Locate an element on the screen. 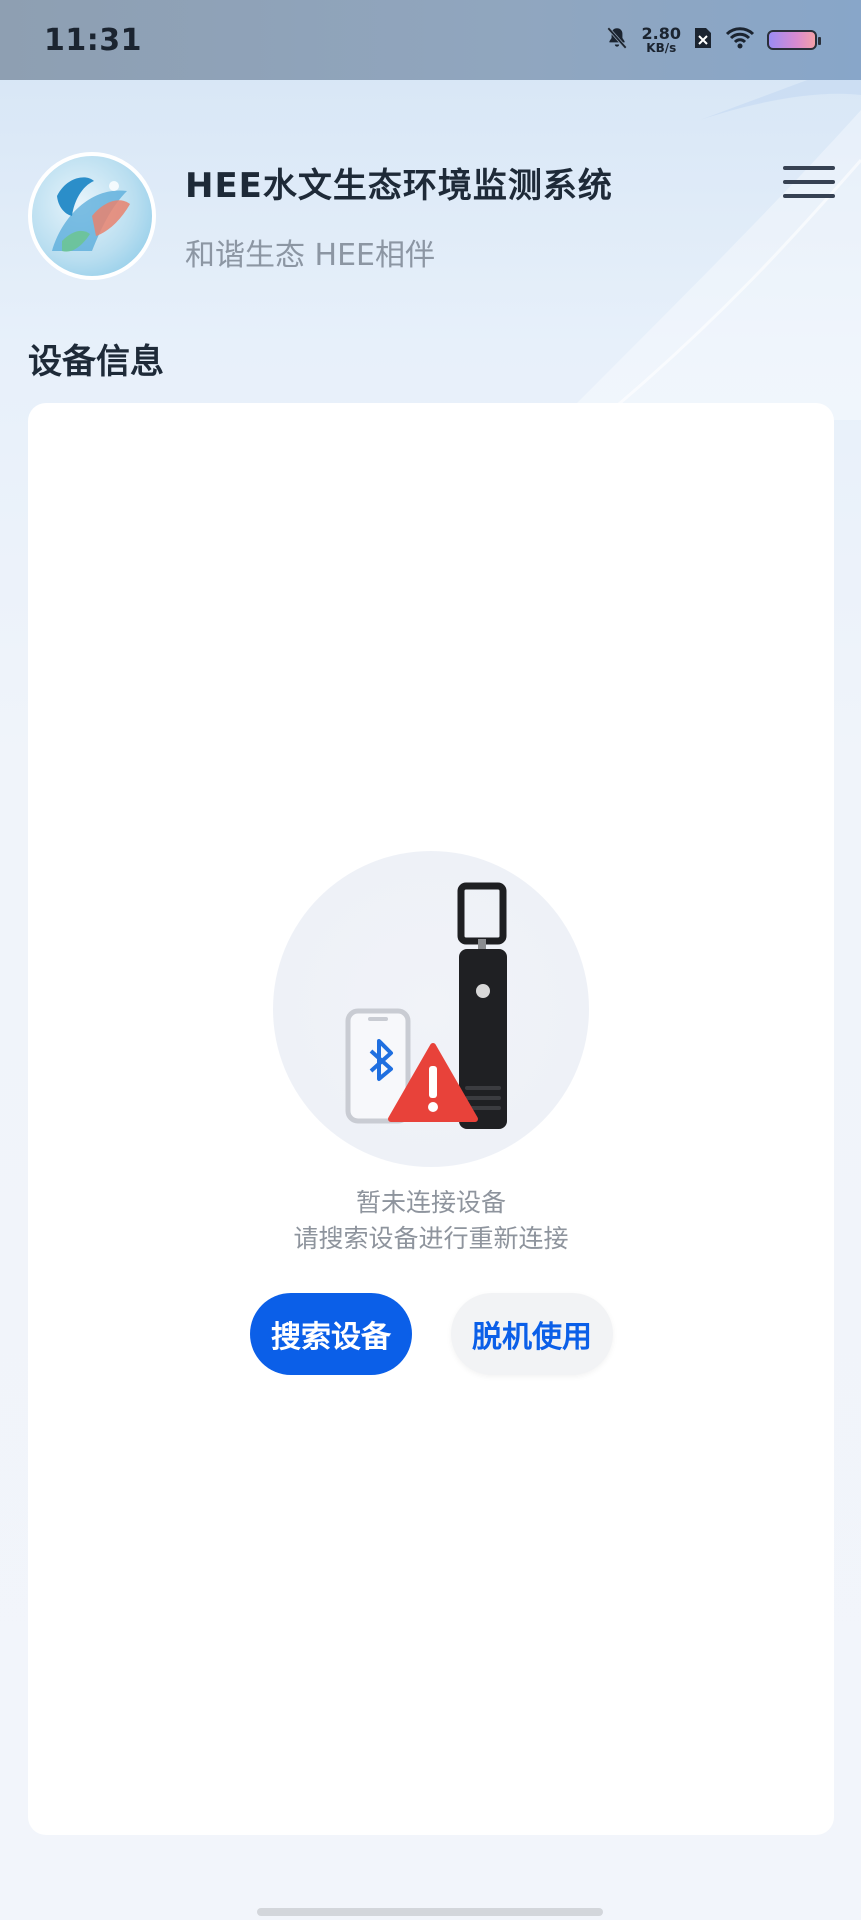 The width and height of the screenshot is (861, 1920). network-speed-unit: KB/s is located at coordinates (661, 48).